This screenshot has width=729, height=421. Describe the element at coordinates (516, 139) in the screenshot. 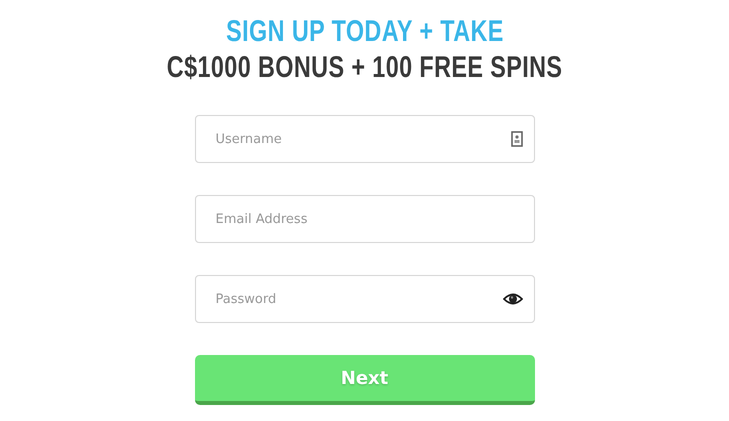

I see `contact-card-icon` at that location.